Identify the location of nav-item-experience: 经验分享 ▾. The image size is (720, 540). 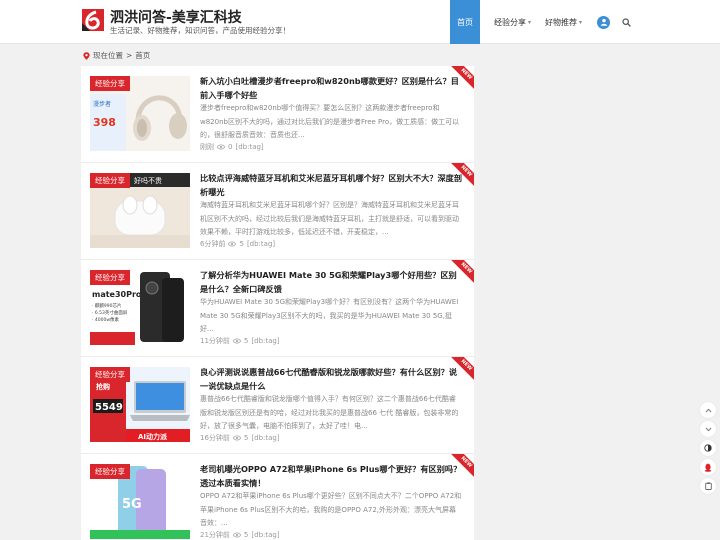
(512, 22).